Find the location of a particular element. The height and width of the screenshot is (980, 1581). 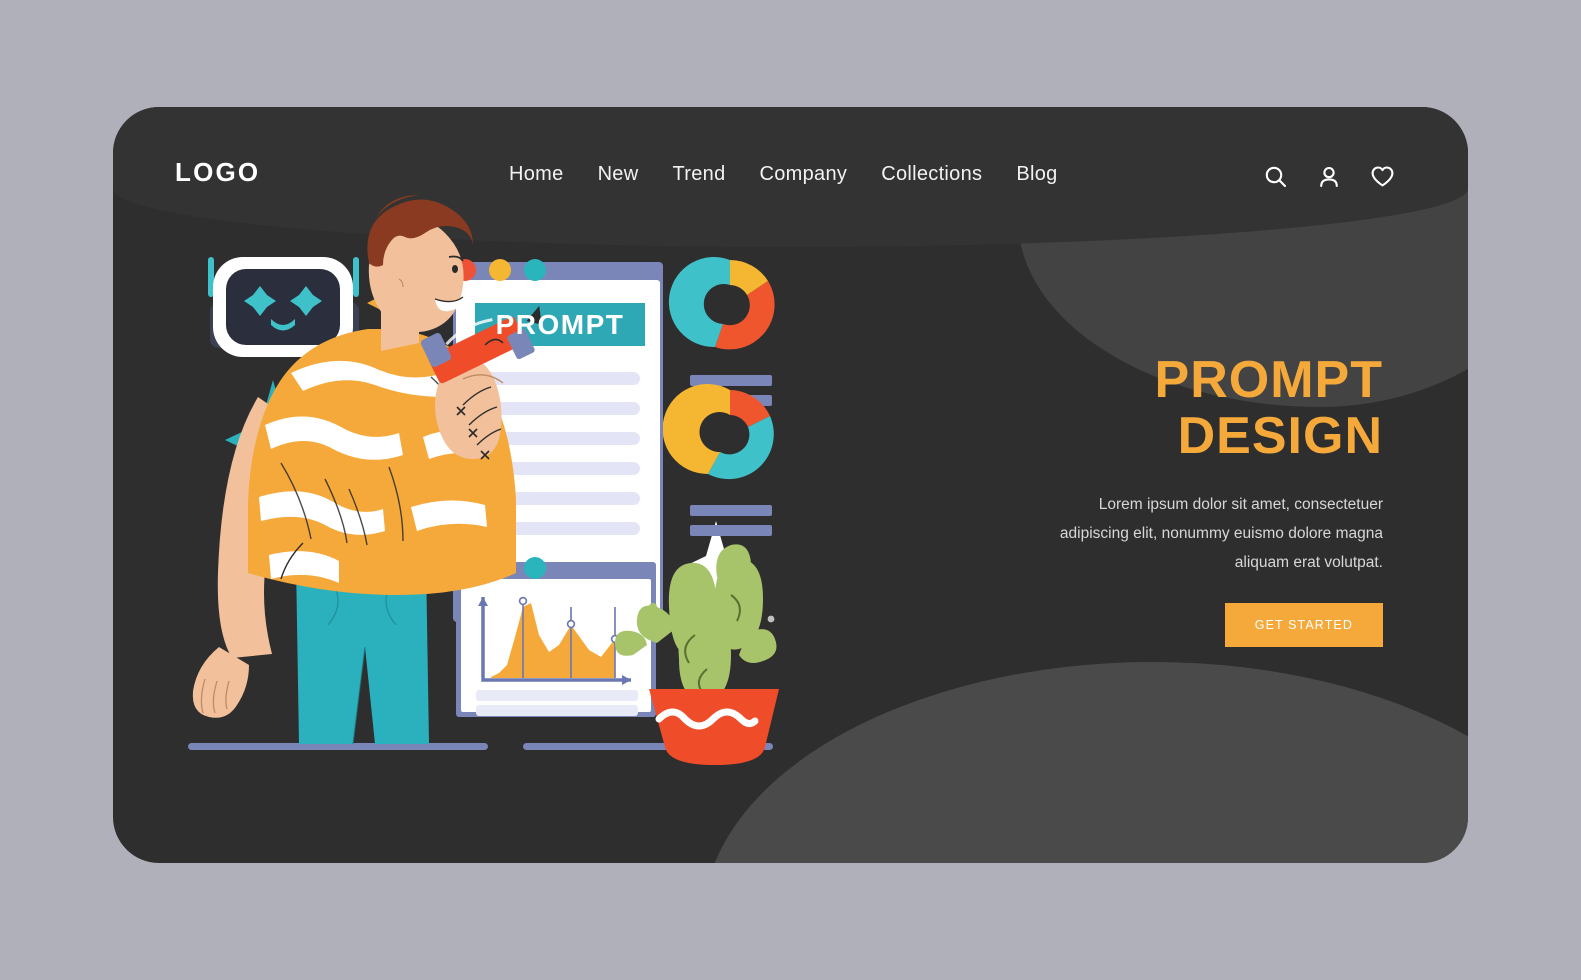

nav-item-trend: Trend is located at coordinates (698, 174).